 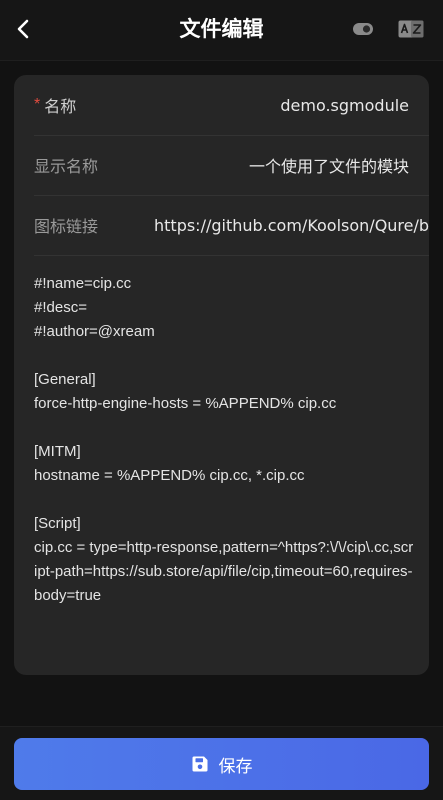 I want to click on translate-icon, so click(x=411, y=29).